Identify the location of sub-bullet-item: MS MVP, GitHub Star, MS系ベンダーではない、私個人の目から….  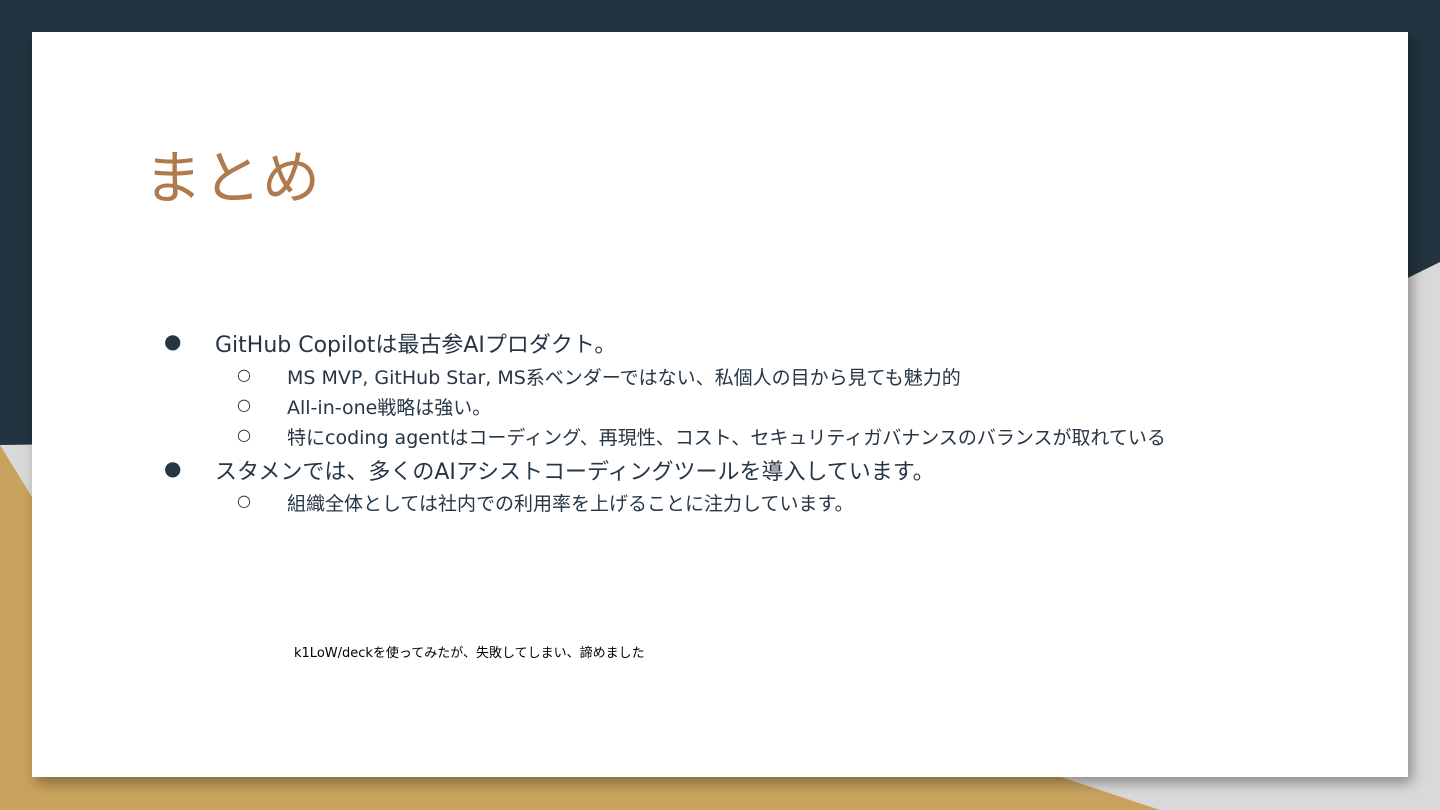
(624, 378).